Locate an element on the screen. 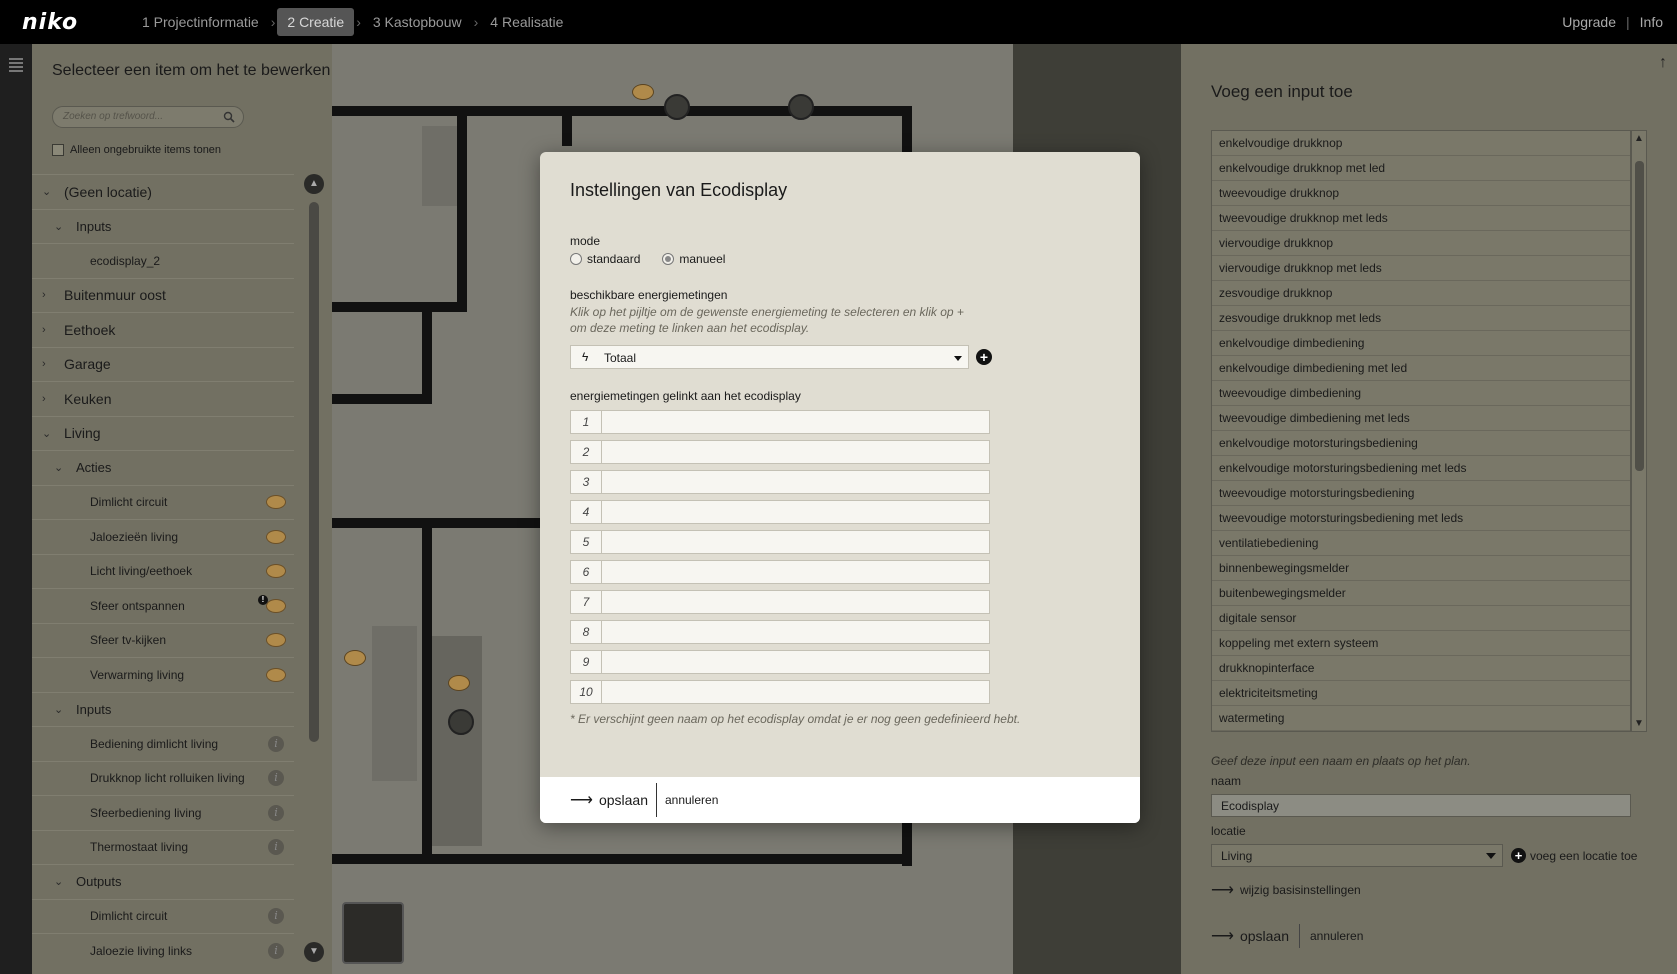 This screenshot has width=1677, height=974. linked-measurement-slot: 8 is located at coordinates (780, 632).